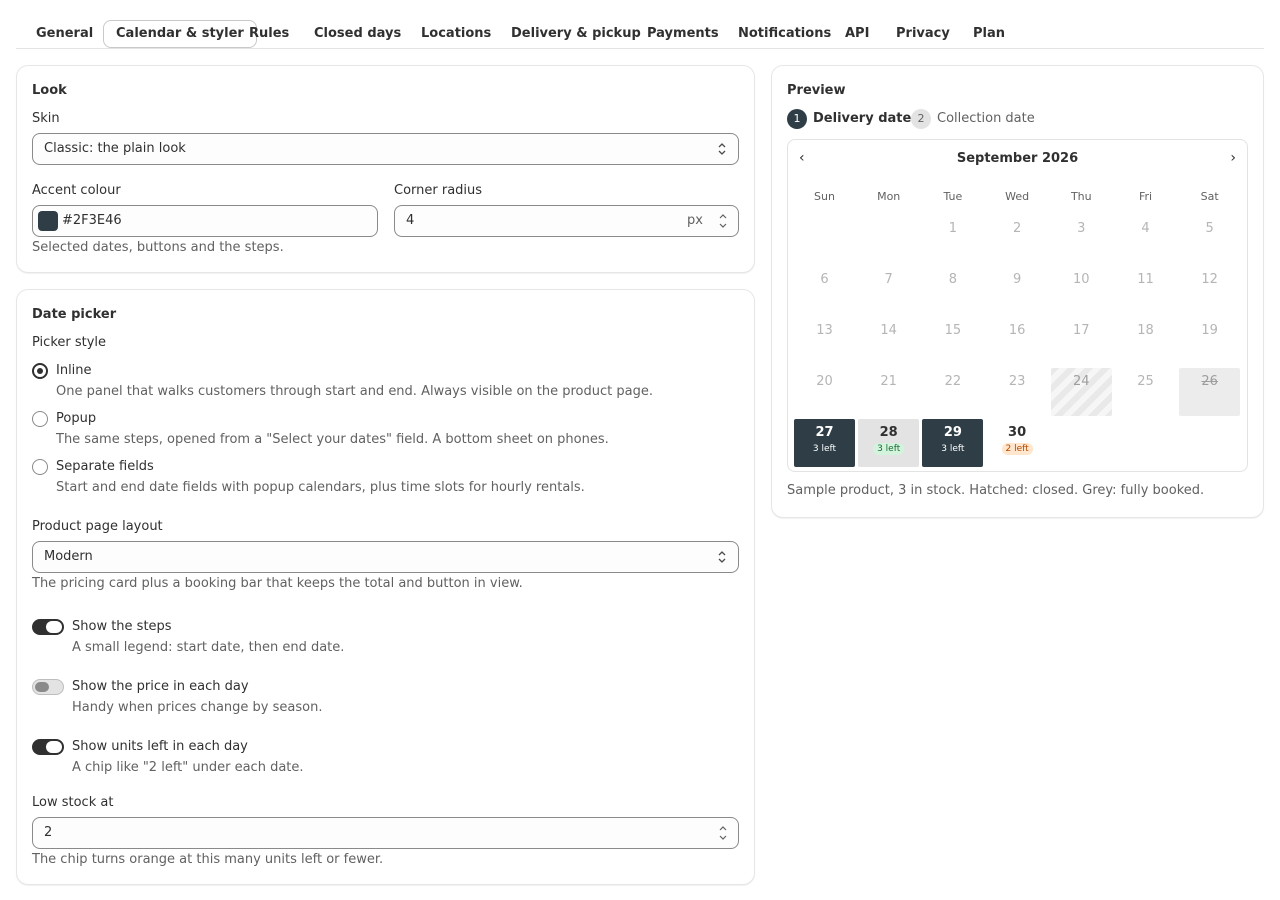 The height and width of the screenshot is (900, 1280). I want to click on weekday-wed: Wed, so click(1017, 196).